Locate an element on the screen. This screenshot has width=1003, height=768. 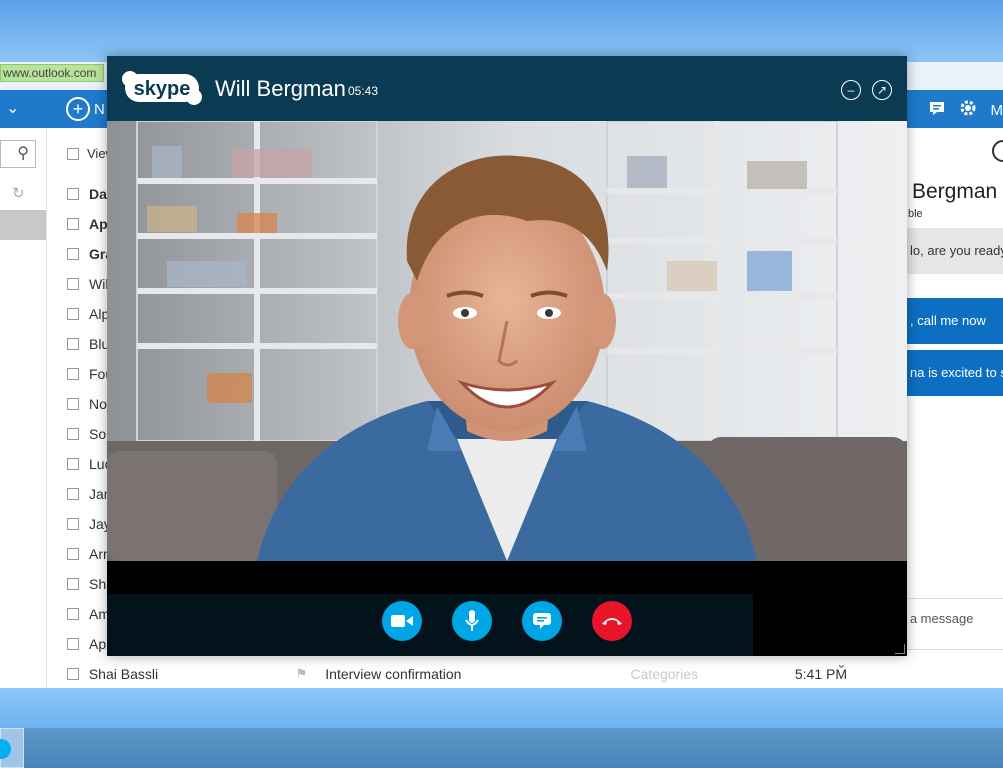
plus-icon: + is located at coordinates (78, 109).